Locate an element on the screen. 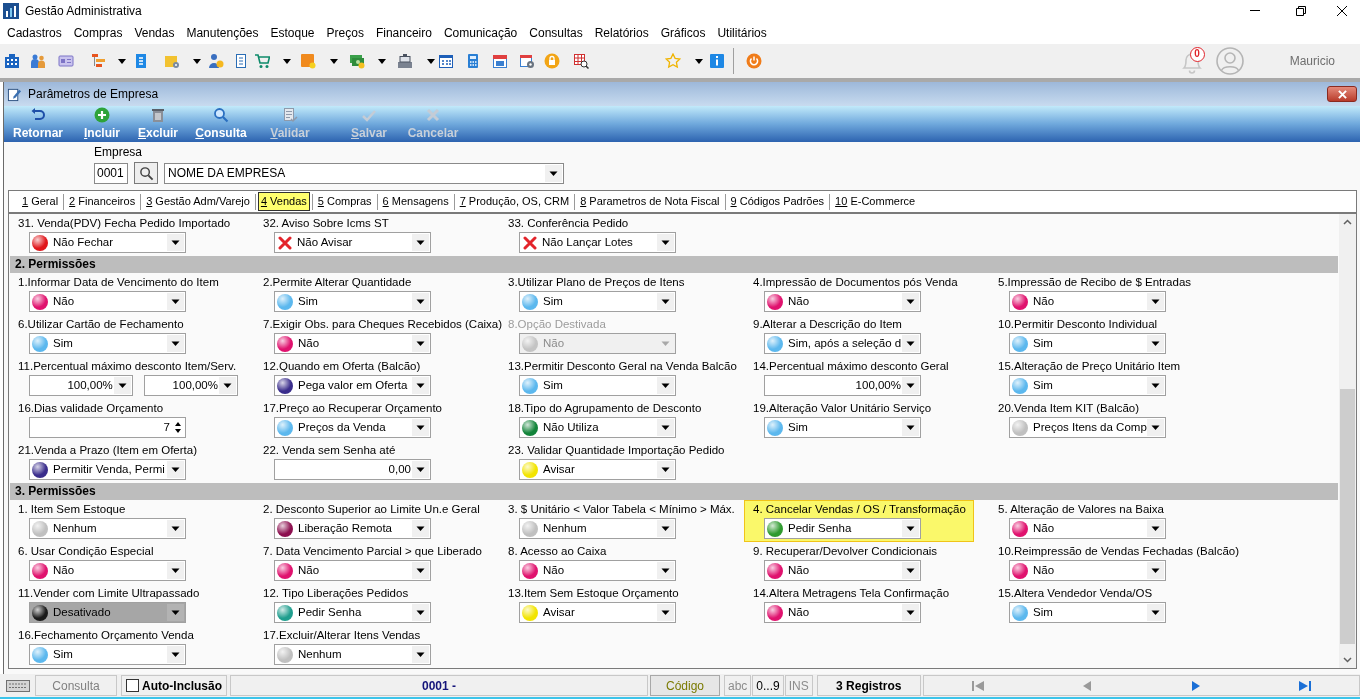 This screenshot has width=1360, height=699. box-gear-icon is located at coordinates (172, 61).